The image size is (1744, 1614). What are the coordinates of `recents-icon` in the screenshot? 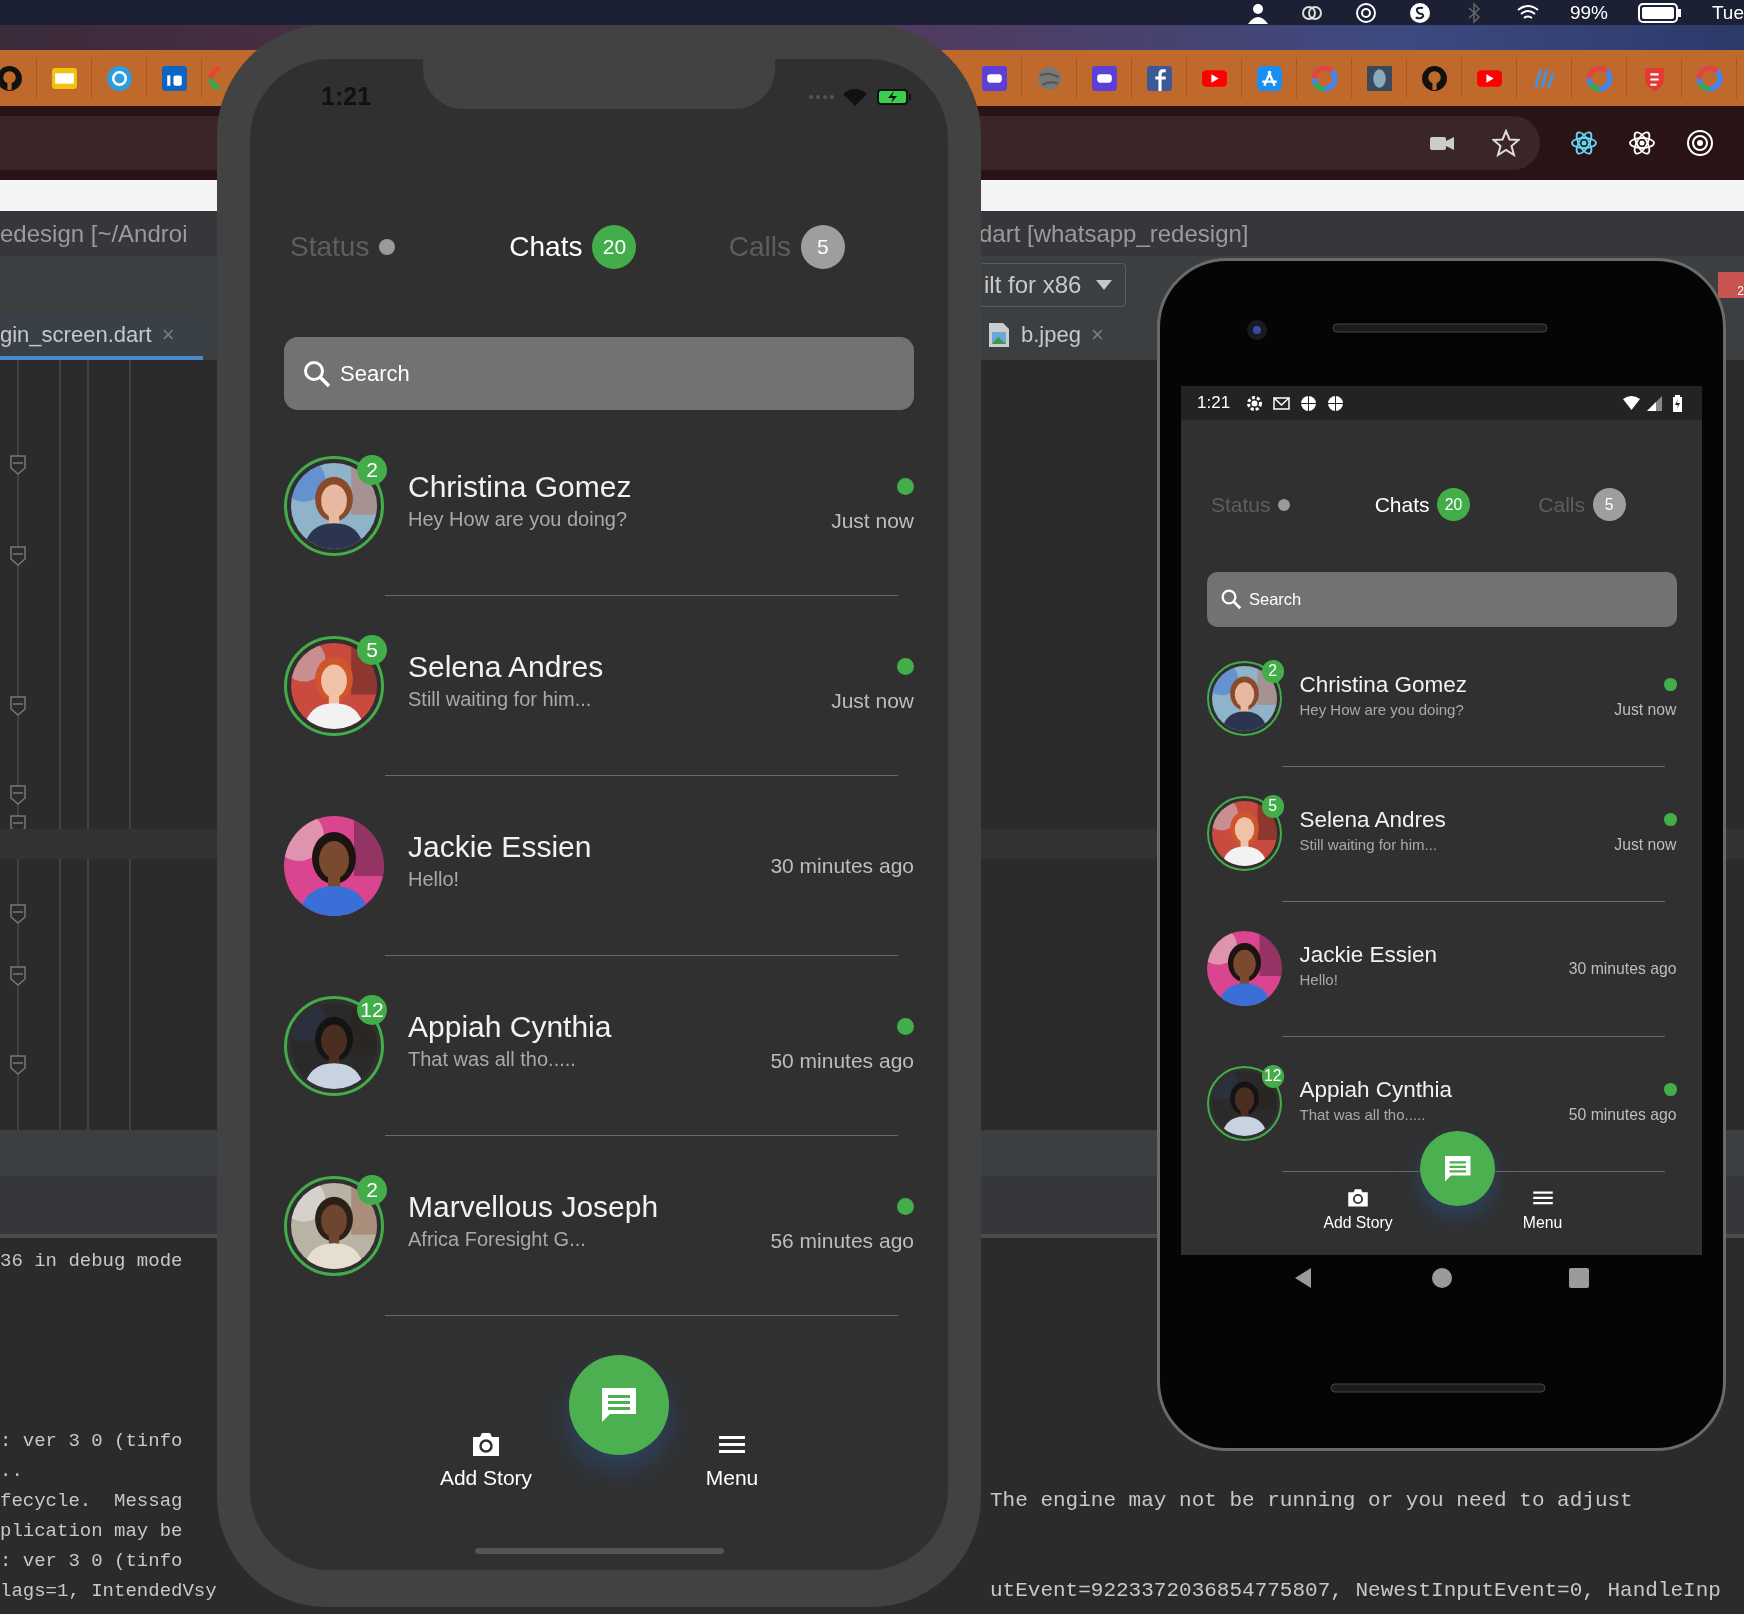 It's located at (1579, 1278).